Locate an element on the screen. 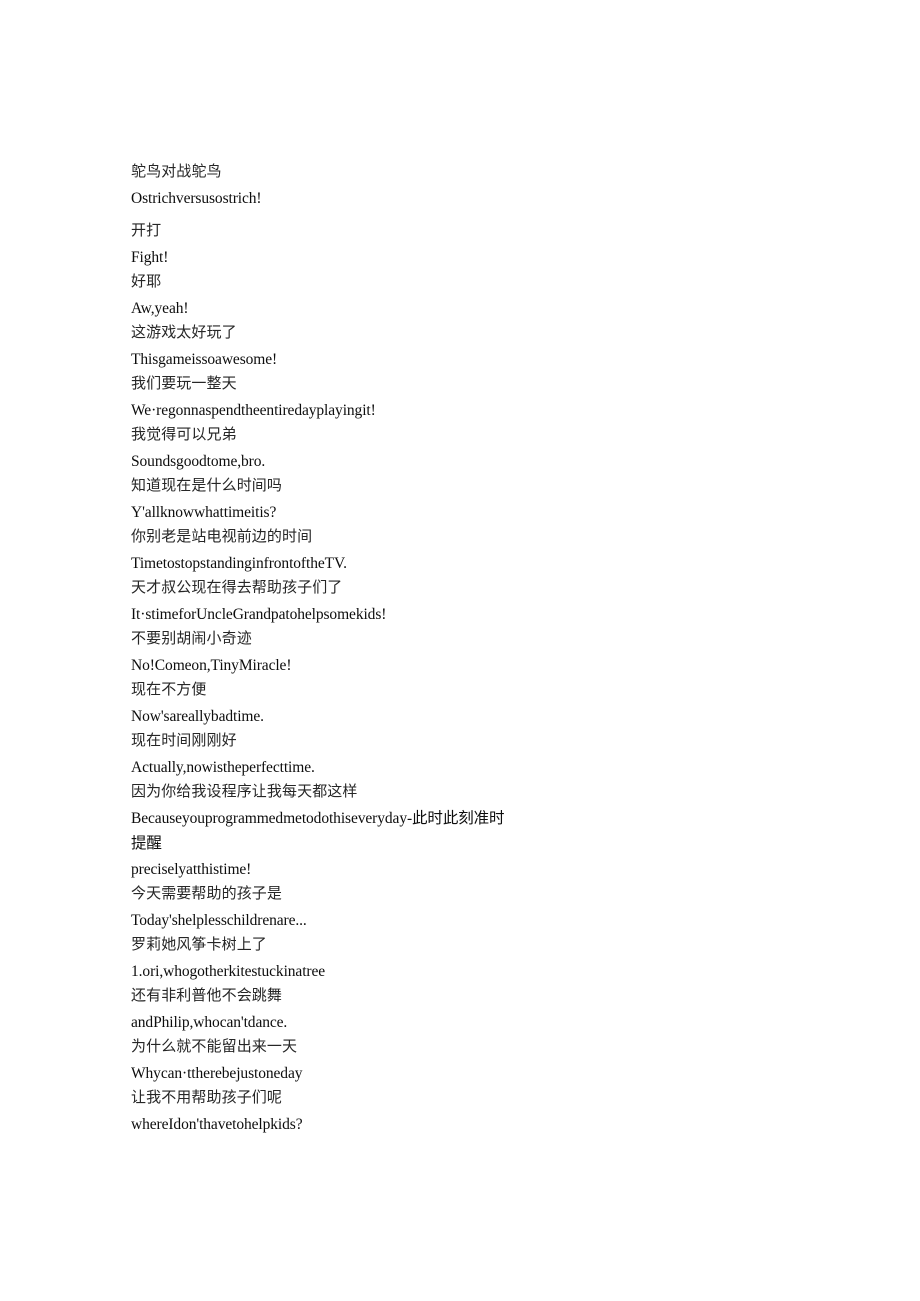 Image resolution: width=920 pixels, height=1301 pixels. subtitle-pair: 为什么就不能留出来一天 Whycan·ttherebejustoneday is located at coordinates (326, 1060).